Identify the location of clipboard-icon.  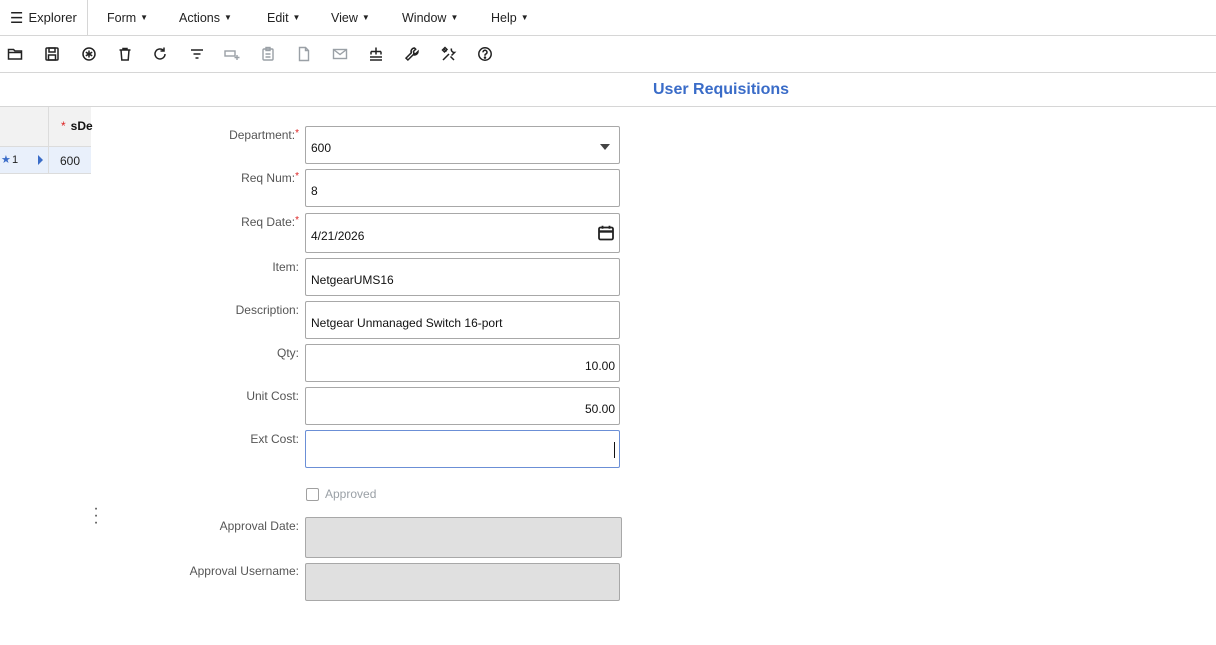
(268, 54).